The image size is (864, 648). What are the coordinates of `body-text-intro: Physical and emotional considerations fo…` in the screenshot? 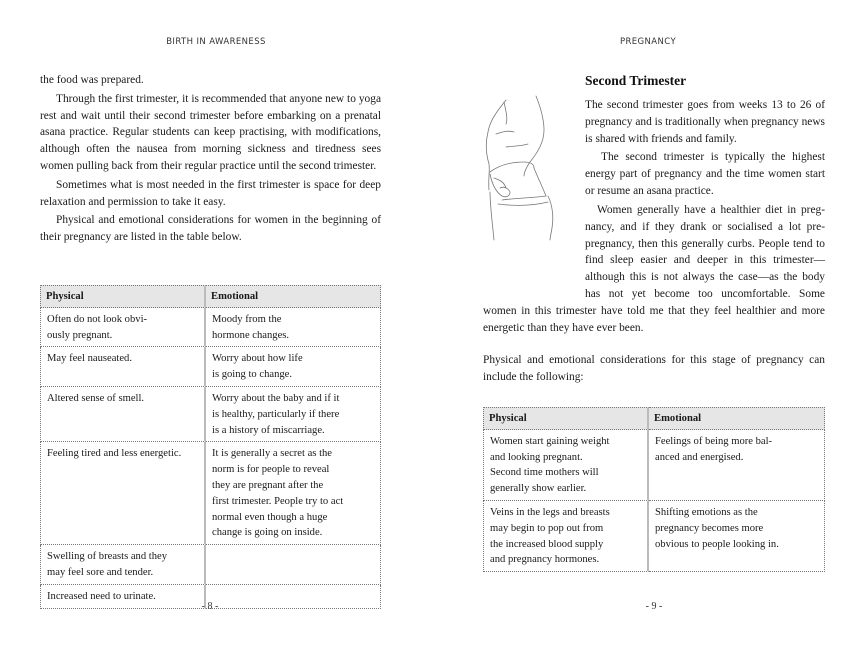 It's located at (654, 370).